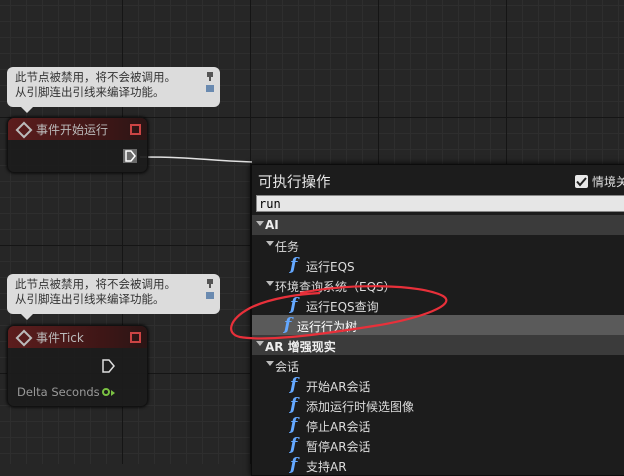  What do you see at coordinates (60, 338) in the screenshot?
I see `node-title: 事件Tick` at bounding box center [60, 338].